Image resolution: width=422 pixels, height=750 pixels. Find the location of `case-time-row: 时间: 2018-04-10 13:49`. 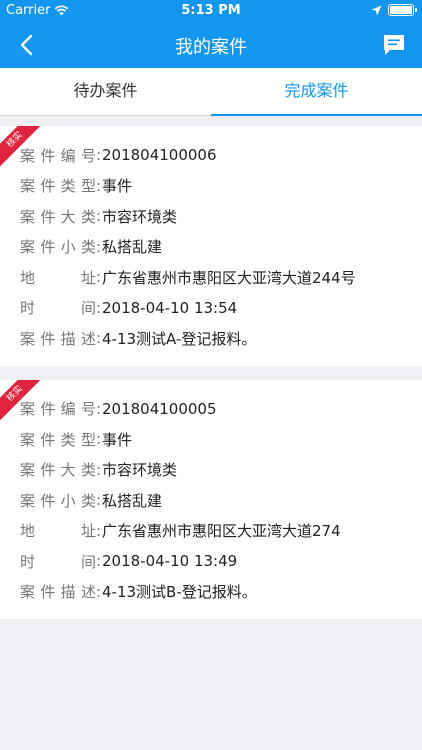

case-time-row: 时间: 2018-04-10 13:49 is located at coordinates (129, 561).